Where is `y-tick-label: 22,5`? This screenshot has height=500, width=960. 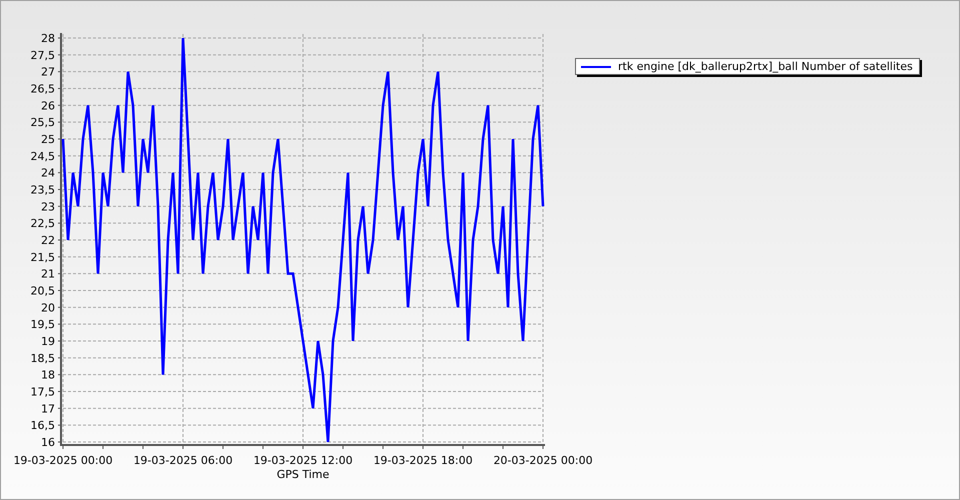 y-tick-label: 22,5 is located at coordinates (42, 223).